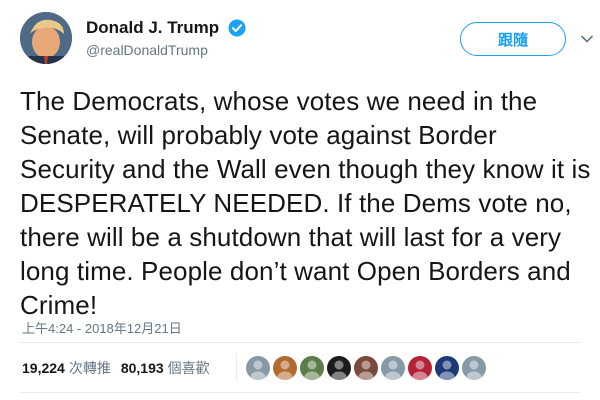 This screenshot has width=600, height=400. What do you see at coordinates (300, 392) in the screenshot?
I see `divider-bottom` at bounding box center [300, 392].